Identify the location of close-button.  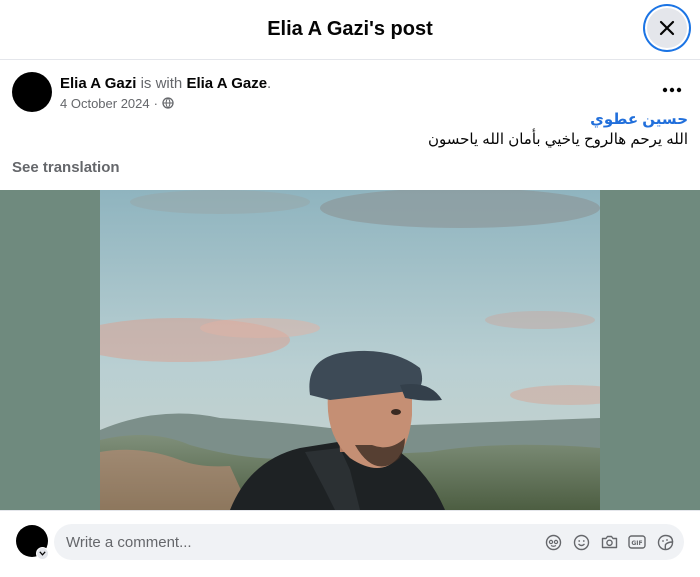
(667, 28).